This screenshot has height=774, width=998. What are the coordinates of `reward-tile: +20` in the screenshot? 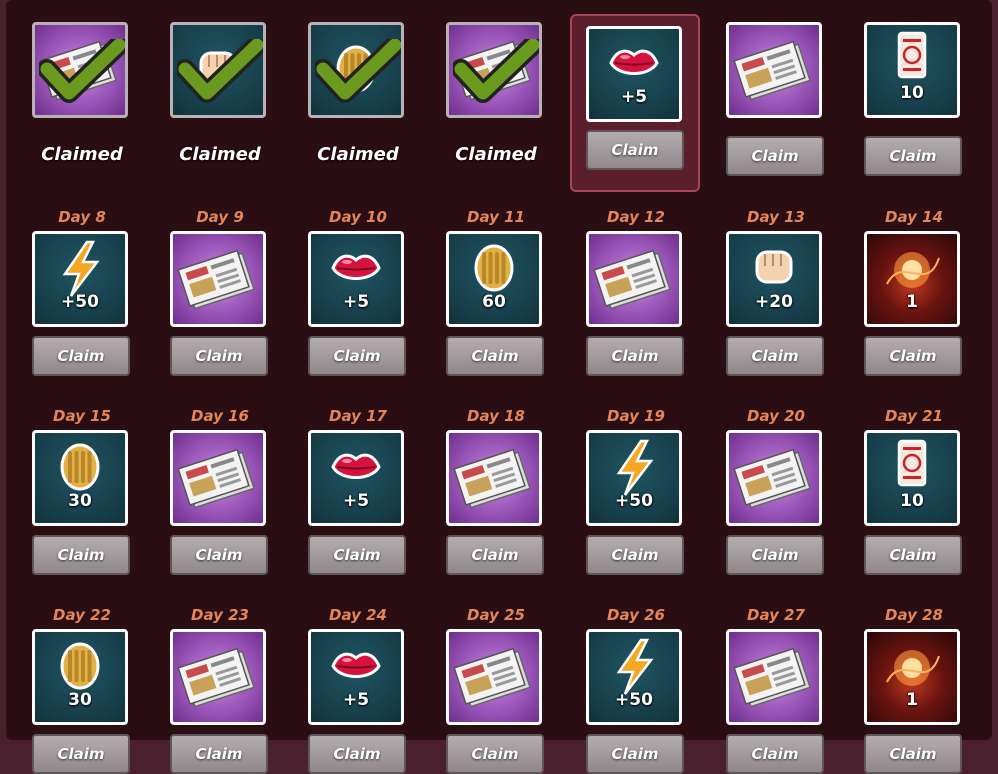 It's located at (774, 279).